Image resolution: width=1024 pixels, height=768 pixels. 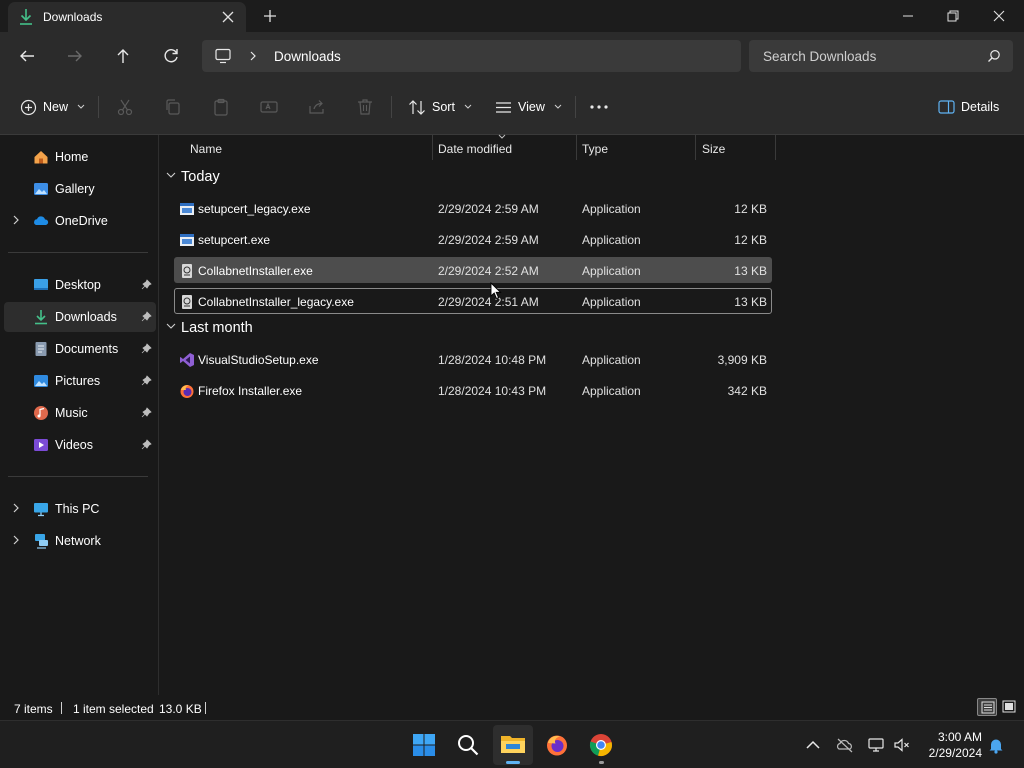 I want to click on taskbar-chrome, so click(x=601, y=745).